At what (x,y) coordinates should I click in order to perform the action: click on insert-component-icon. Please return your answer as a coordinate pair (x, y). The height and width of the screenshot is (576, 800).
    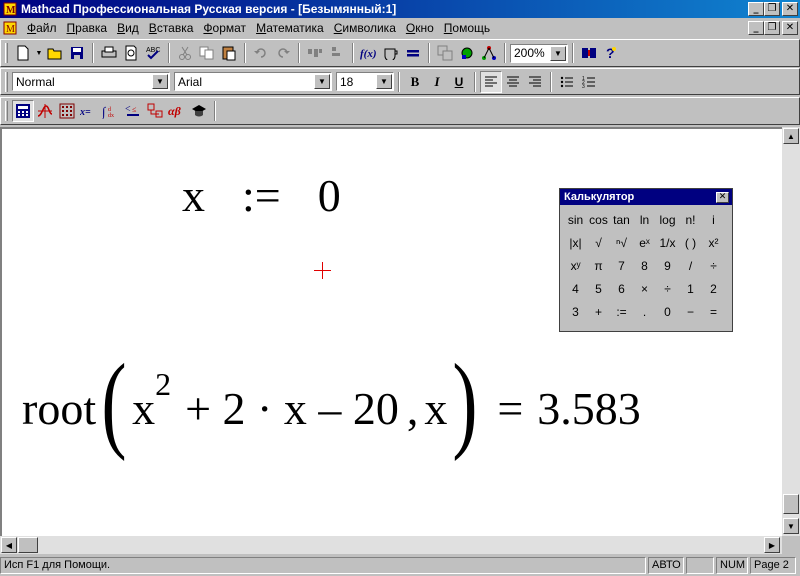
    Looking at the image, I should click on (445, 53).